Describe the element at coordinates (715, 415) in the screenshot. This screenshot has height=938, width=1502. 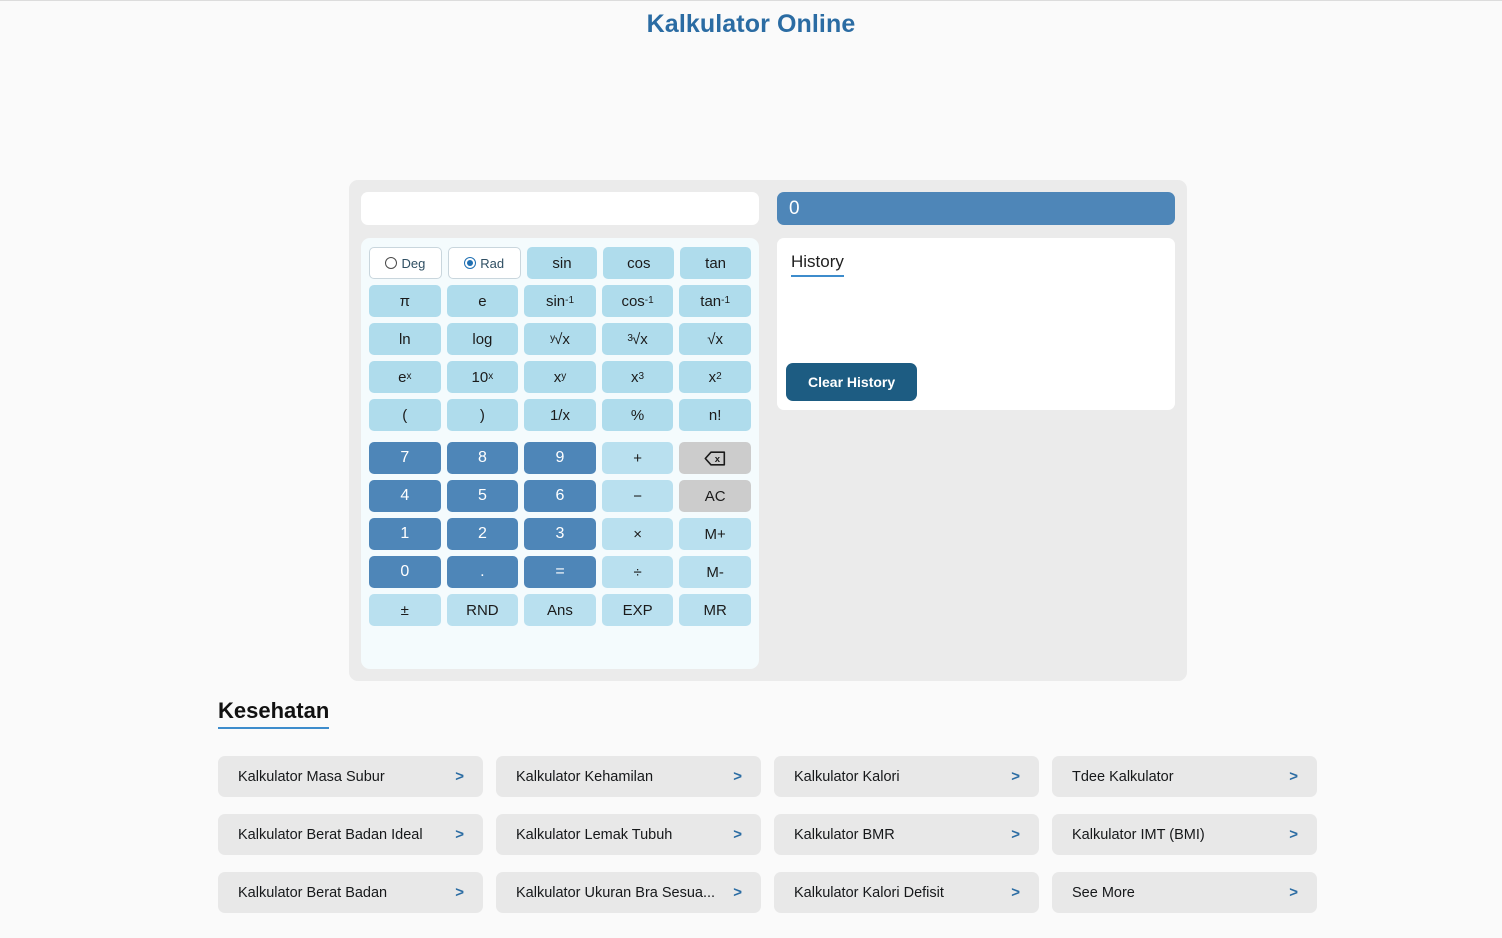
I see `factorial-key: n!` at that location.